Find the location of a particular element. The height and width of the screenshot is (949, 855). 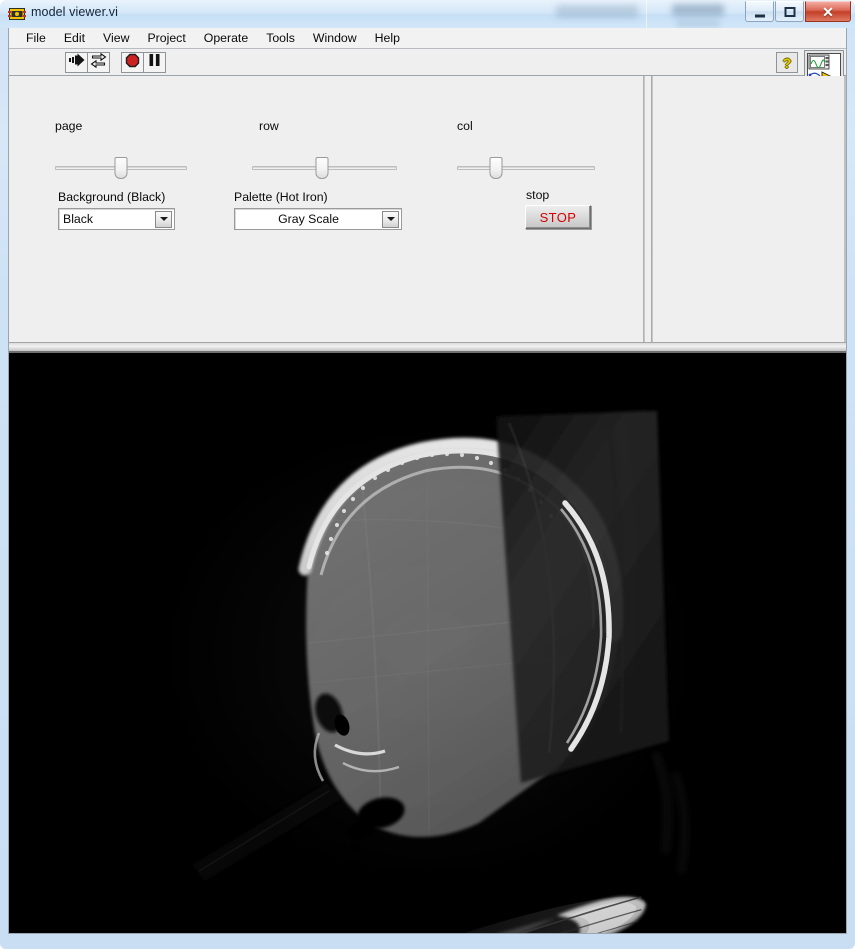

background-window-blur is located at coordinates (597, 11).